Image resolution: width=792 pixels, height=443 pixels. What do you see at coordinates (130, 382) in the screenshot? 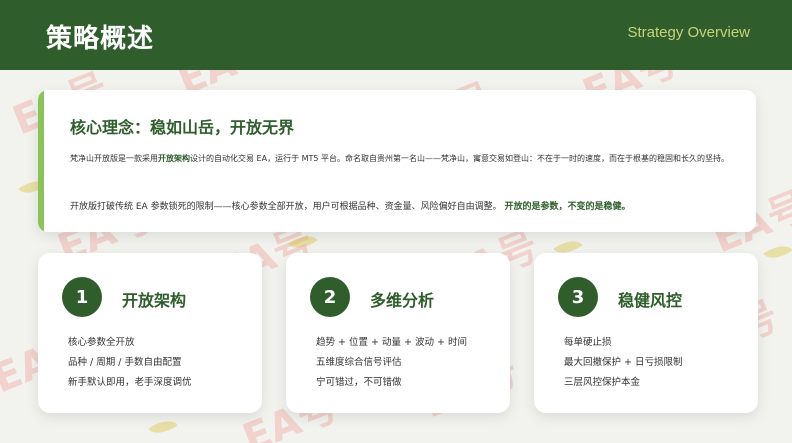
I see `list-item: 新手默认即用，老手深度调优` at bounding box center [130, 382].